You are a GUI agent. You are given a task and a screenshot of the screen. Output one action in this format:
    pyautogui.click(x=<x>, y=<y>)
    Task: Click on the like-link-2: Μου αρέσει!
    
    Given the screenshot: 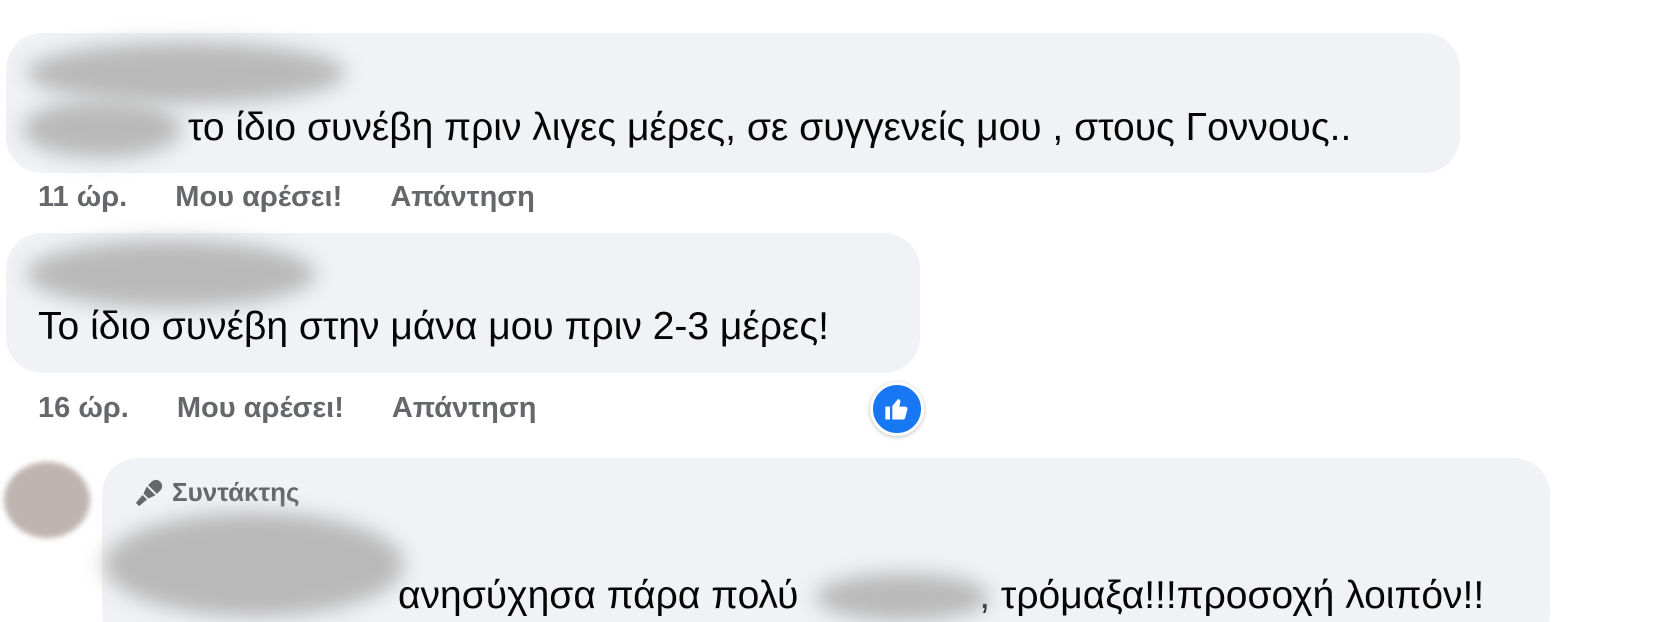 What is the action you would take?
    pyautogui.click(x=260, y=408)
    